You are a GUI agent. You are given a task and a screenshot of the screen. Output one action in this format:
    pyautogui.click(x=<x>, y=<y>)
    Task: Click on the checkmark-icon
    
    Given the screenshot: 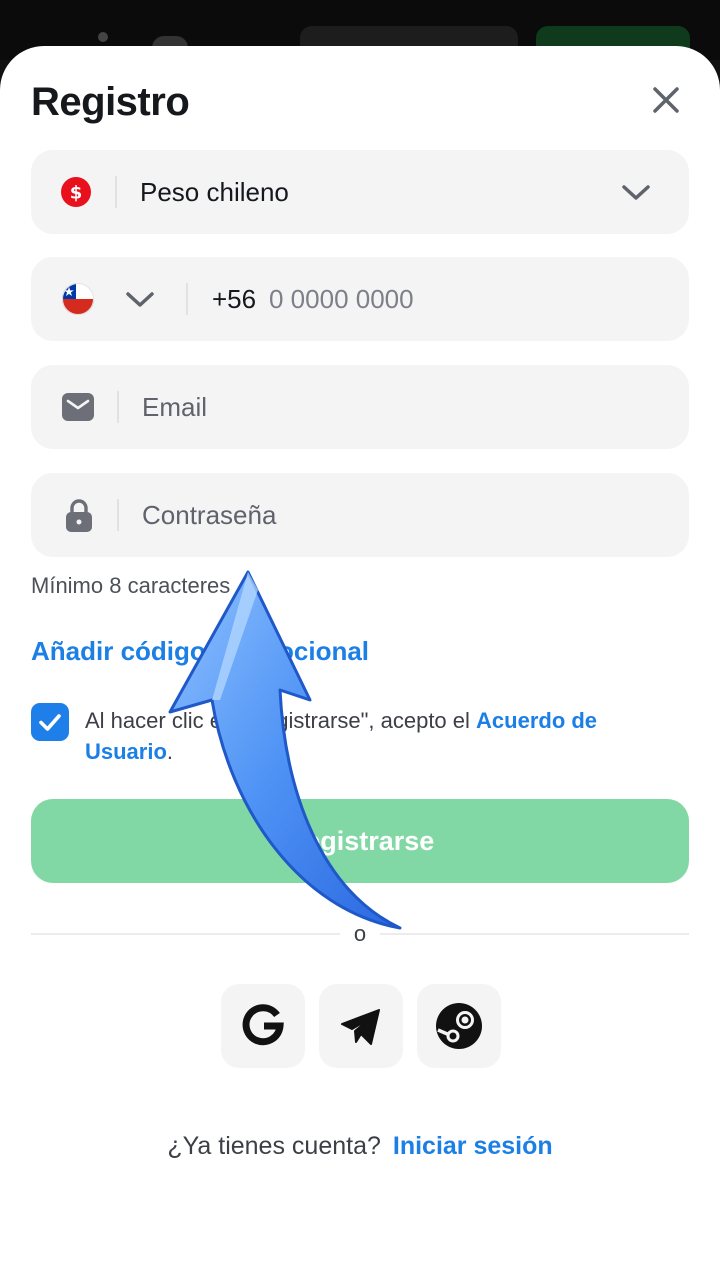 What is the action you would take?
    pyautogui.click(x=50, y=722)
    